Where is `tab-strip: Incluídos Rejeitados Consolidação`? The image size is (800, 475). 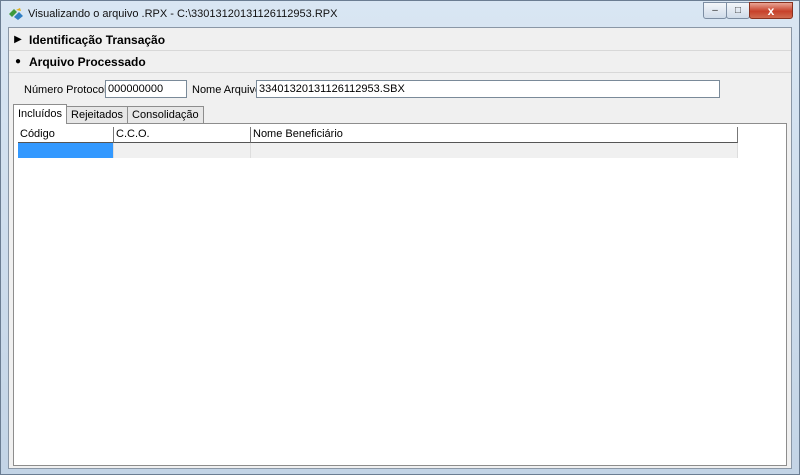
tab-strip: Incluídos Rejeitados Consolidação is located at coordinates (108, 114).